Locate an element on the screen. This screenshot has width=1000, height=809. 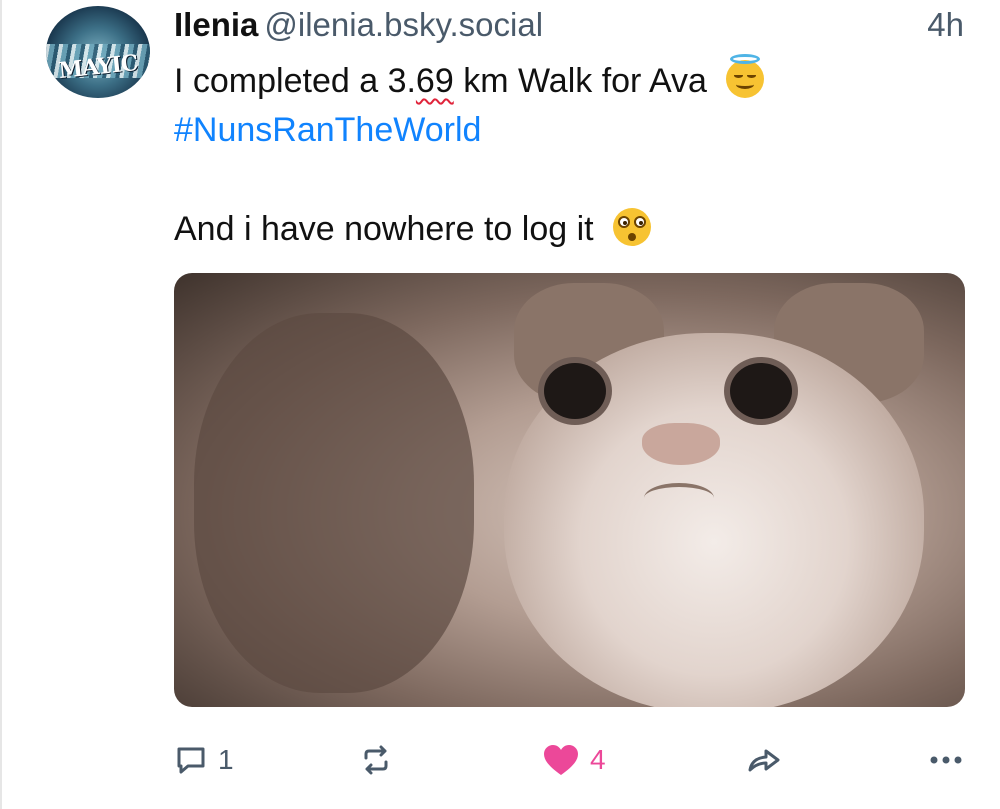
share-arrow-icon is located at coordinates (764, 760).